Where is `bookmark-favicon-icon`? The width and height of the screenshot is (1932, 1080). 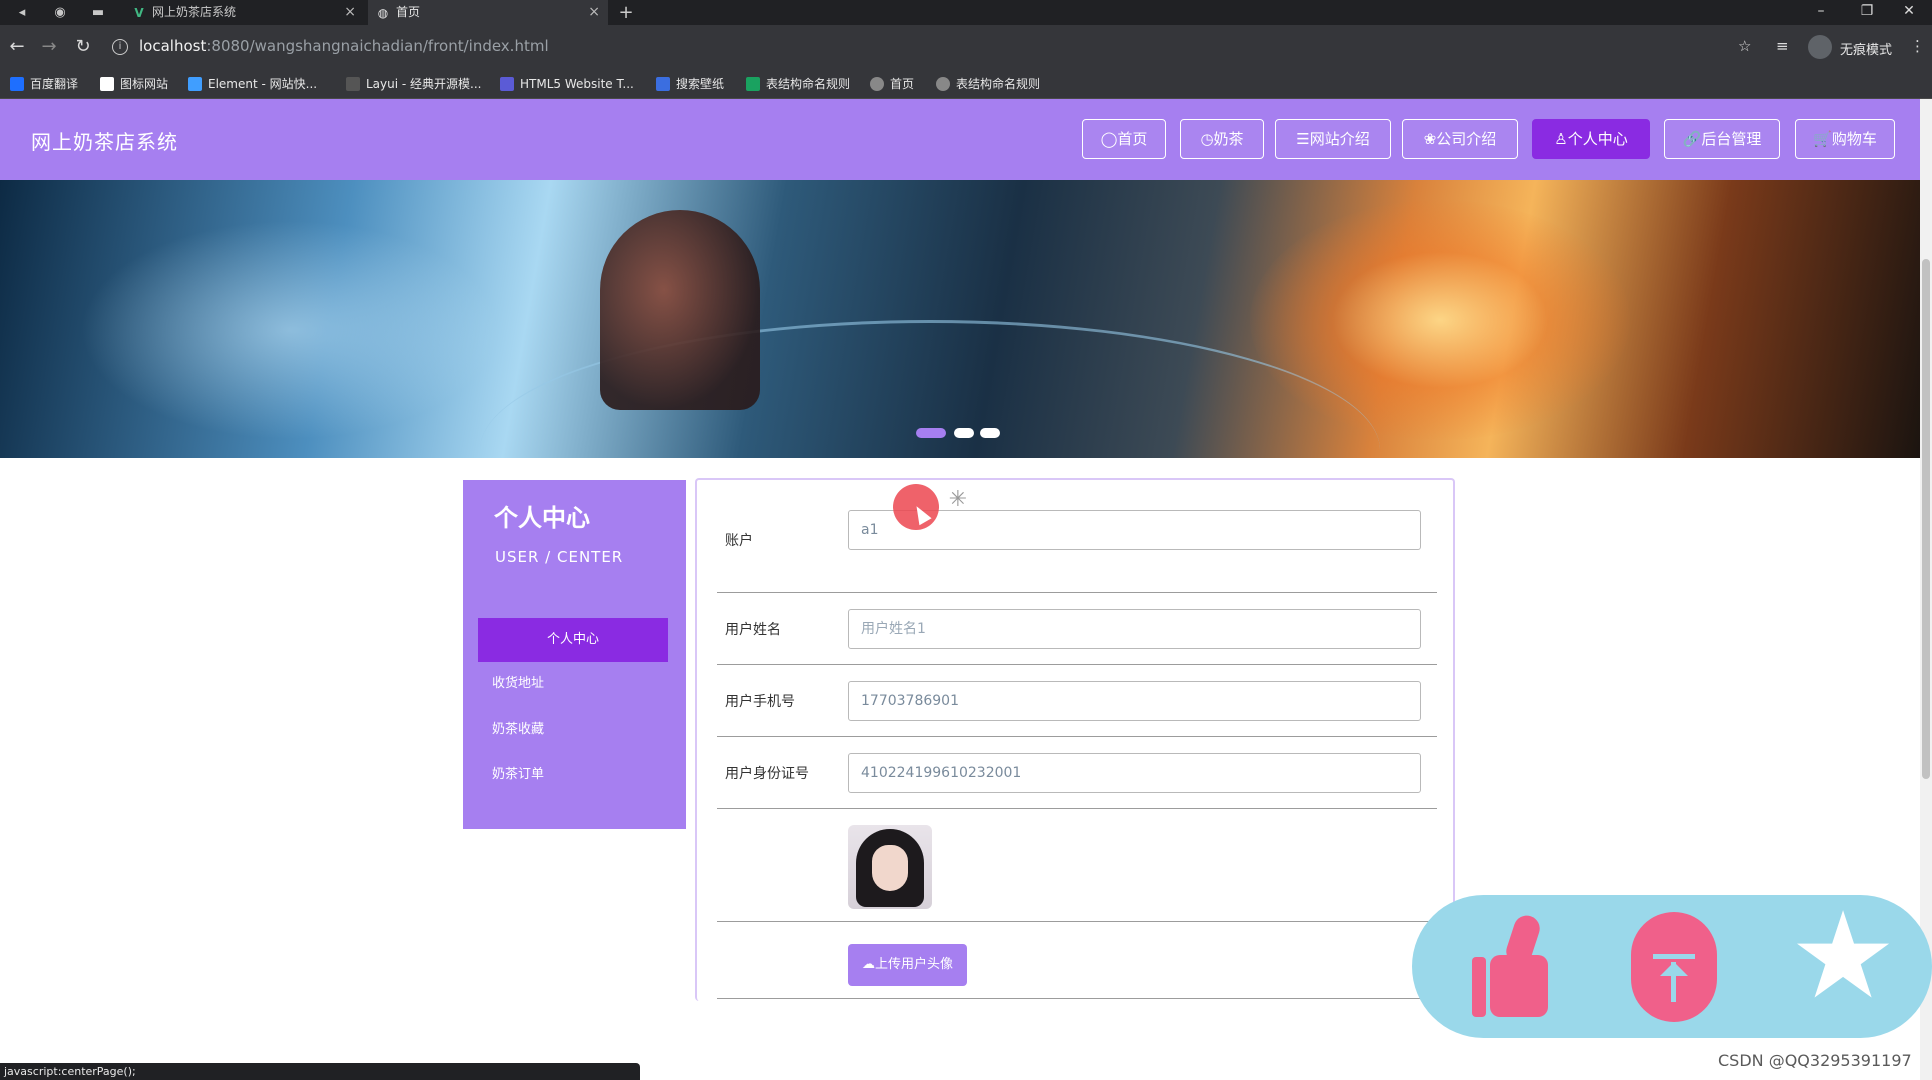 bookmark-favicon-icon is located at coordinates (17, 84).